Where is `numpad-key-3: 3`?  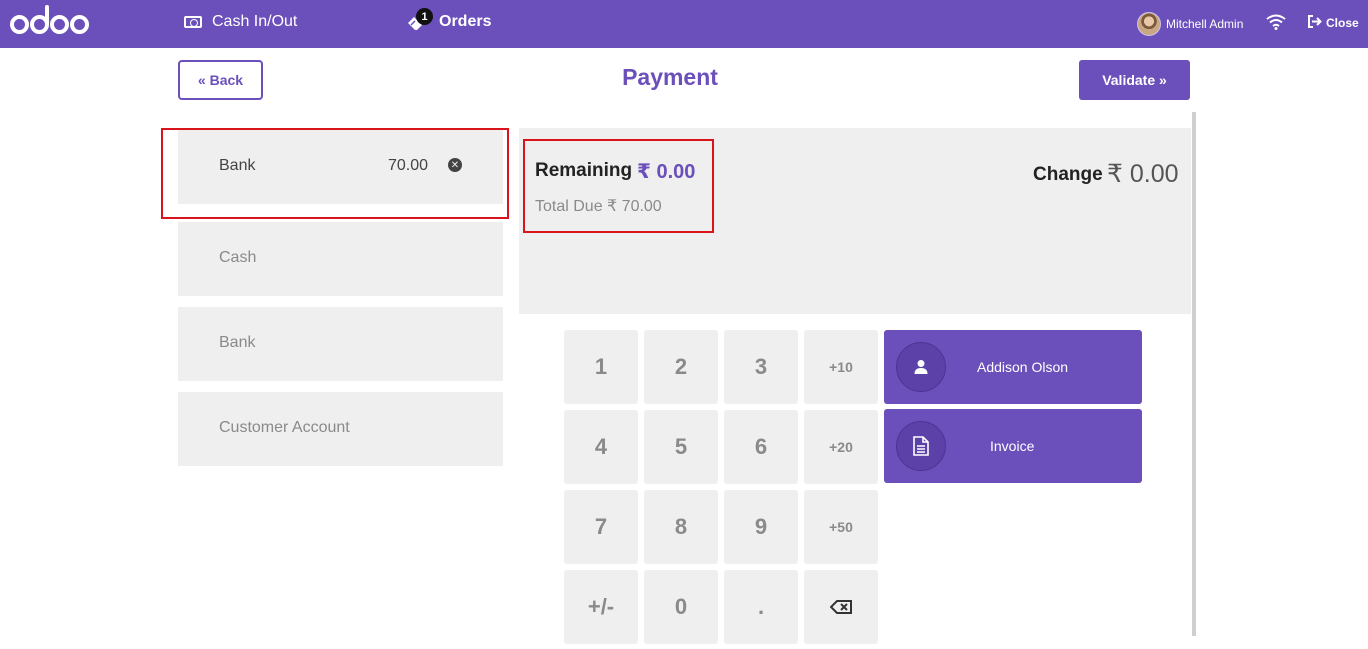
numpad-key-3: 3 is located at coordinates (761, 367).